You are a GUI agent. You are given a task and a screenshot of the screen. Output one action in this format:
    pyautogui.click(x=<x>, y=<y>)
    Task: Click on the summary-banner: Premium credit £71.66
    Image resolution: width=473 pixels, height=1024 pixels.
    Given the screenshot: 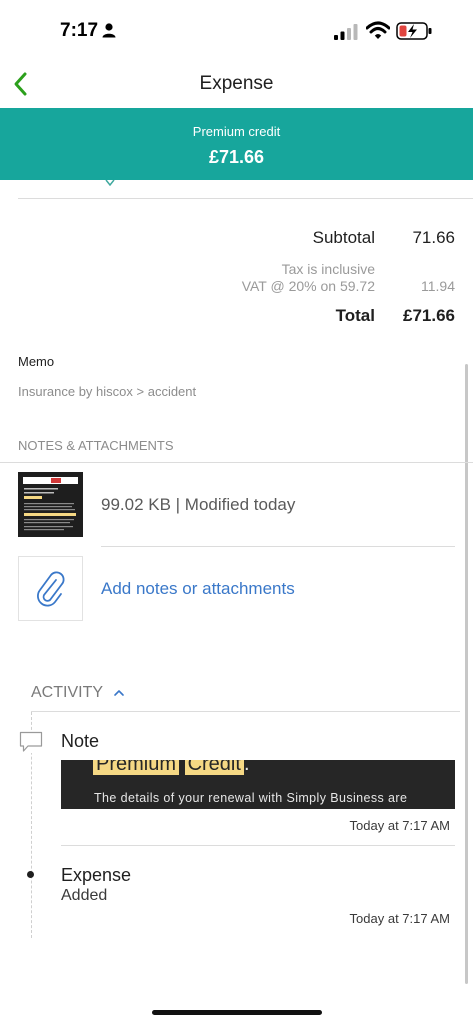 What is the action you would take?
    pyautogui.click(x=236, y=144)
    